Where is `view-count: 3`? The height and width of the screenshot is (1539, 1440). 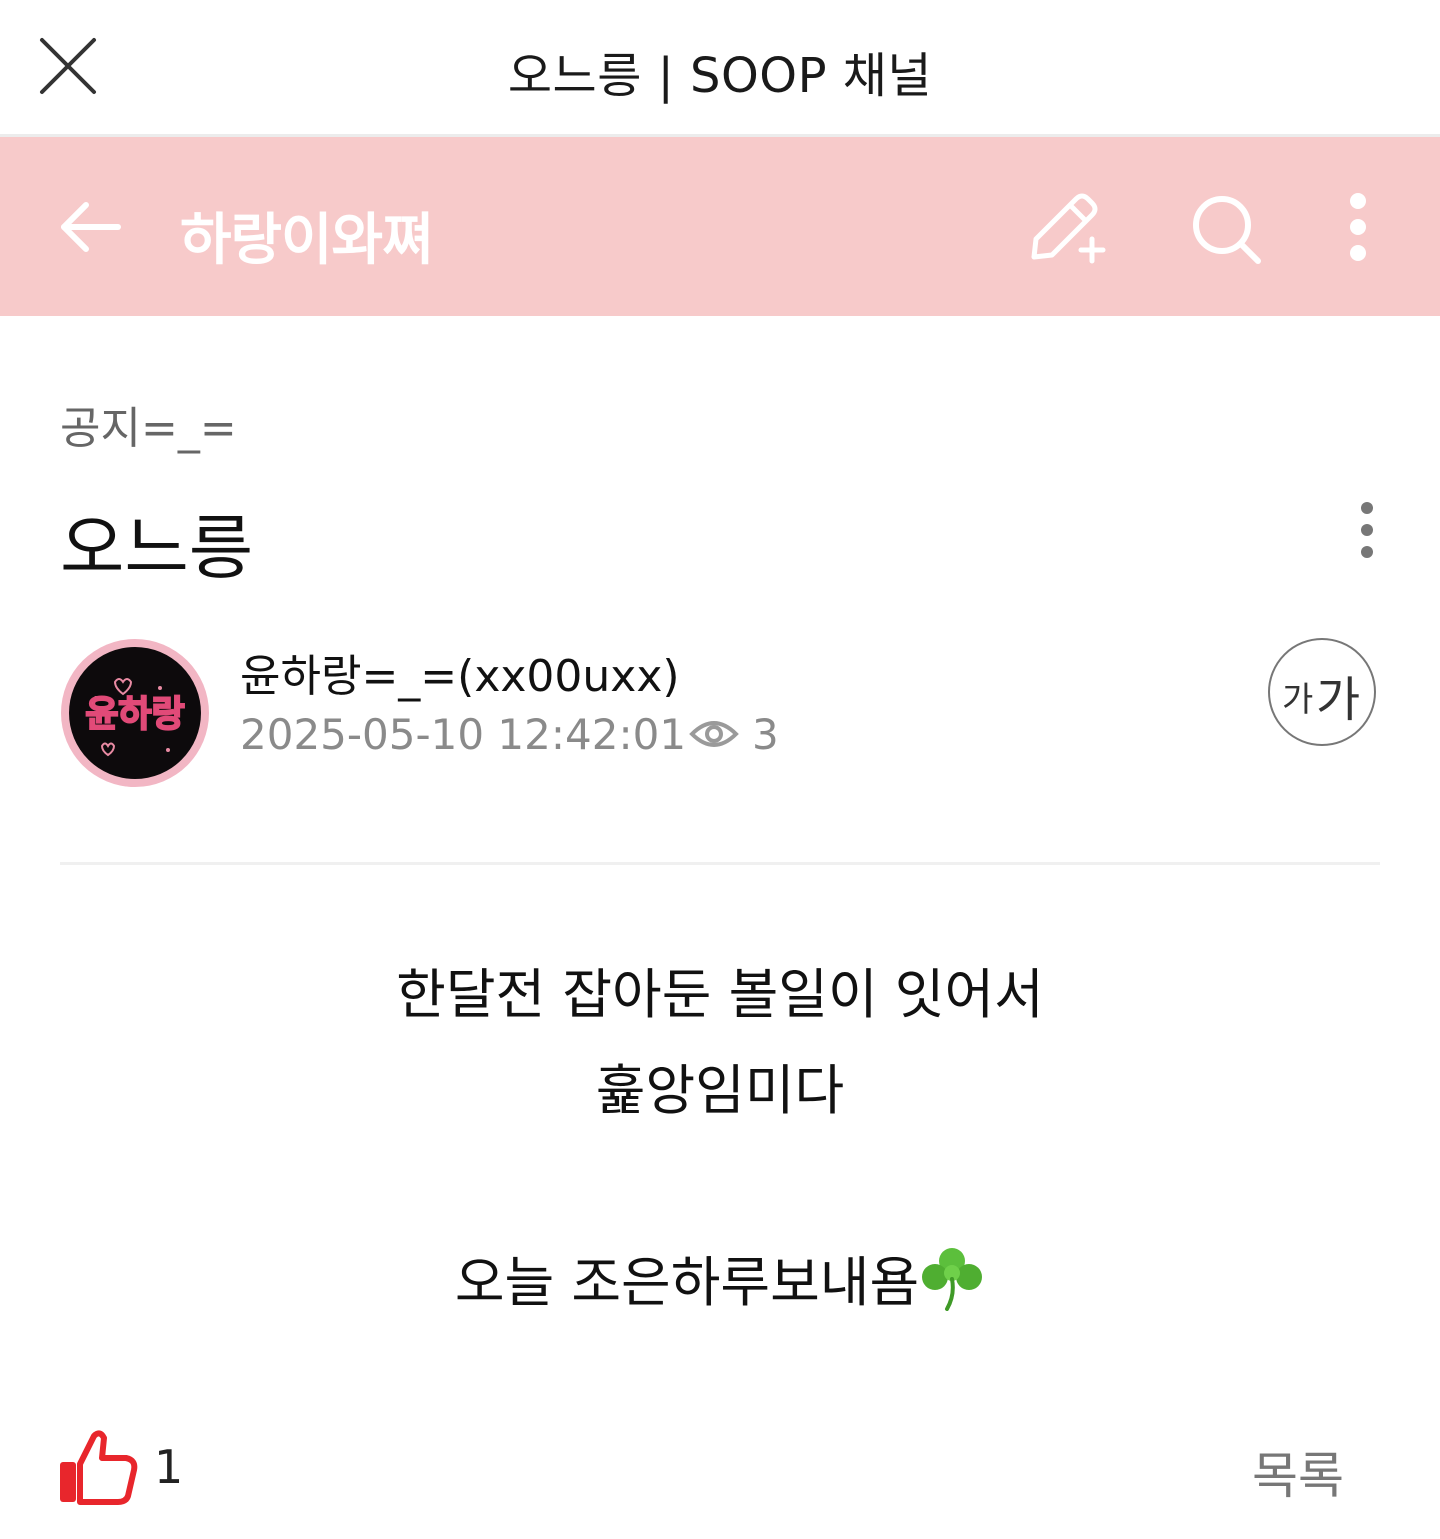 view-count: 3 is located at coordinates (765, 734).